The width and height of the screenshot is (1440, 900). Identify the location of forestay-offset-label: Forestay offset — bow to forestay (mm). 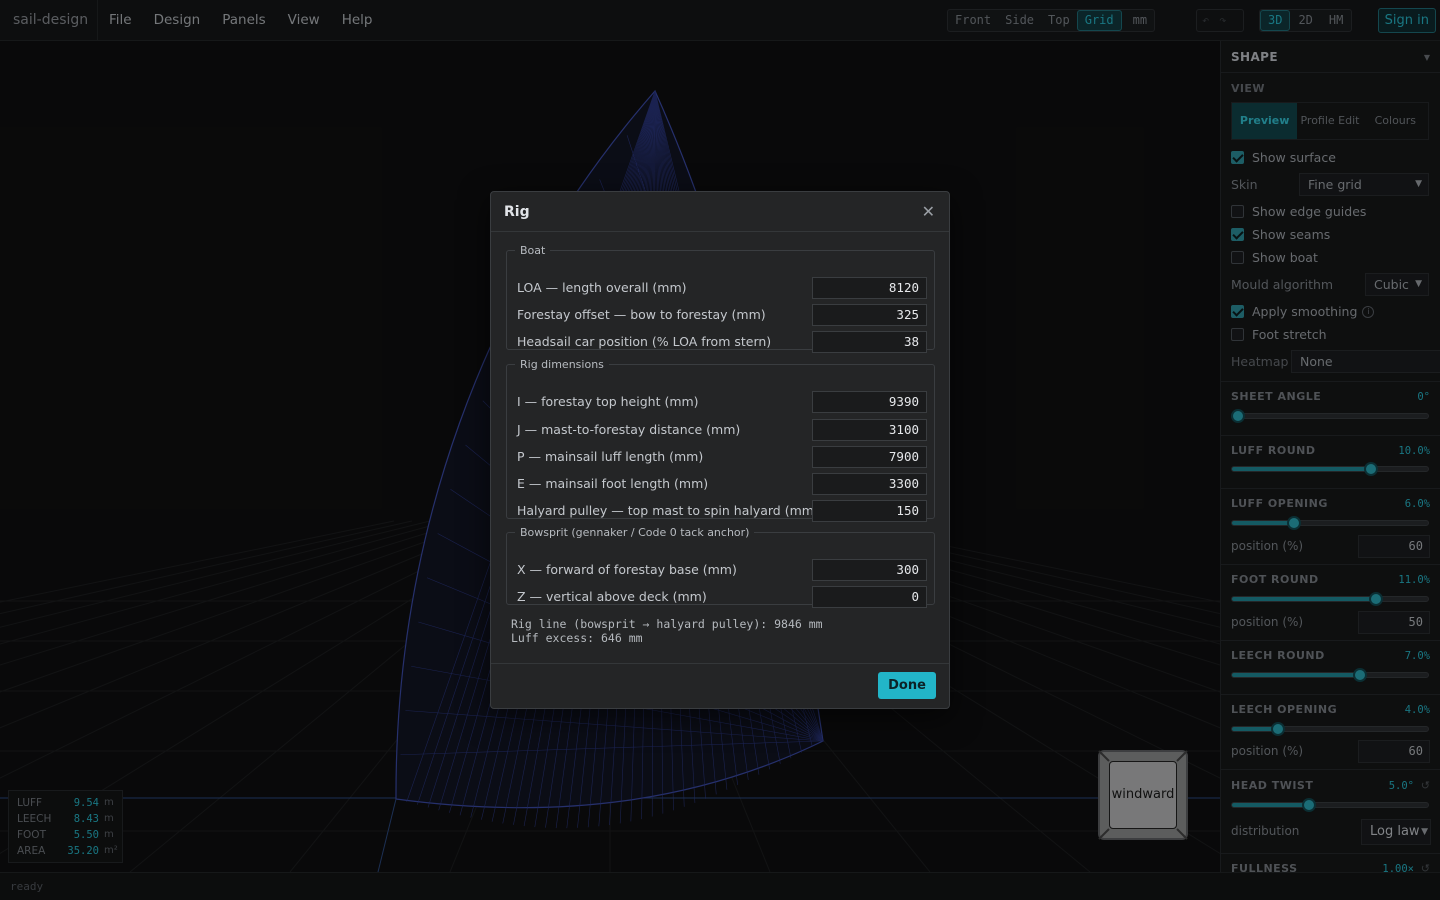
(641, 314).